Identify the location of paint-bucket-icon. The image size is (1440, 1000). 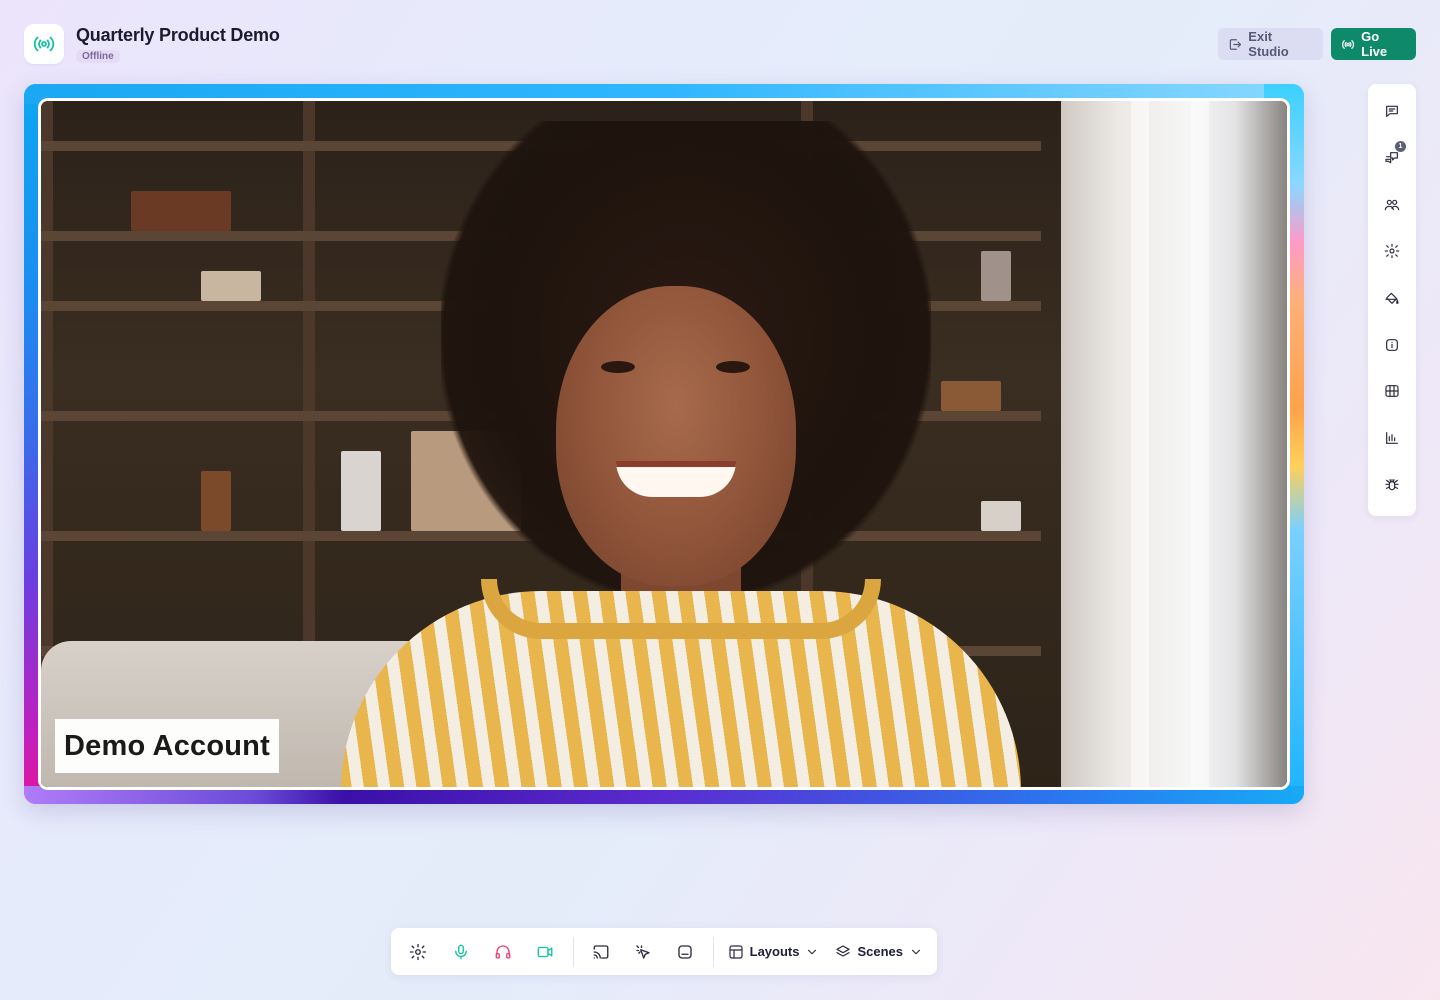
(1392, 298).